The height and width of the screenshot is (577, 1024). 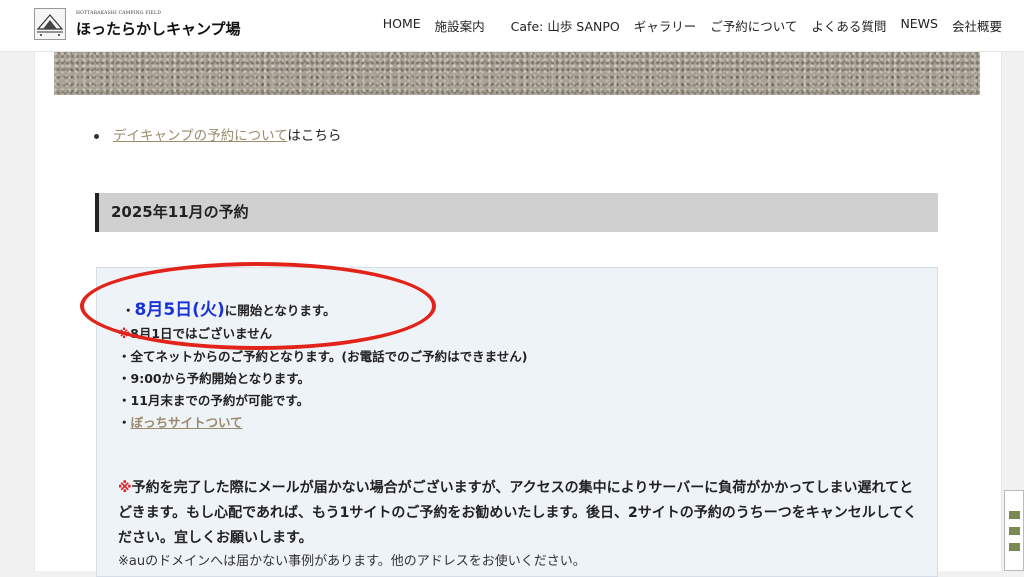 I want to click on open-date-line: ・8月5日(火)に開始となります。, so click(x=229, y=307).